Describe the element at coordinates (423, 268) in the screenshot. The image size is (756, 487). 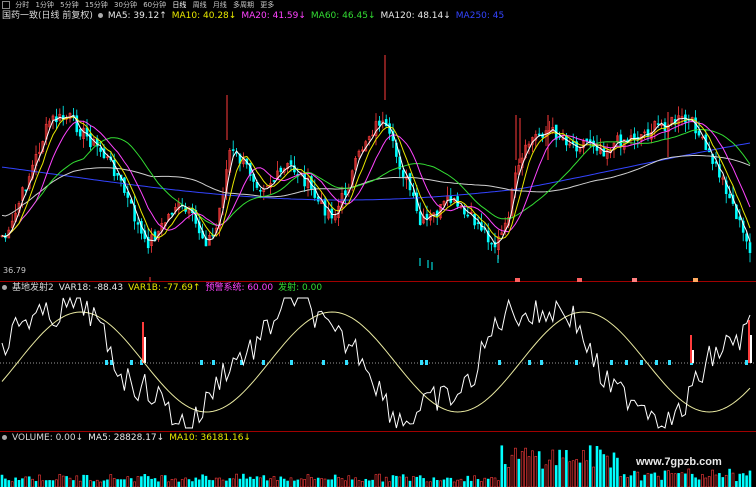
I see `signal-markers` at that location.